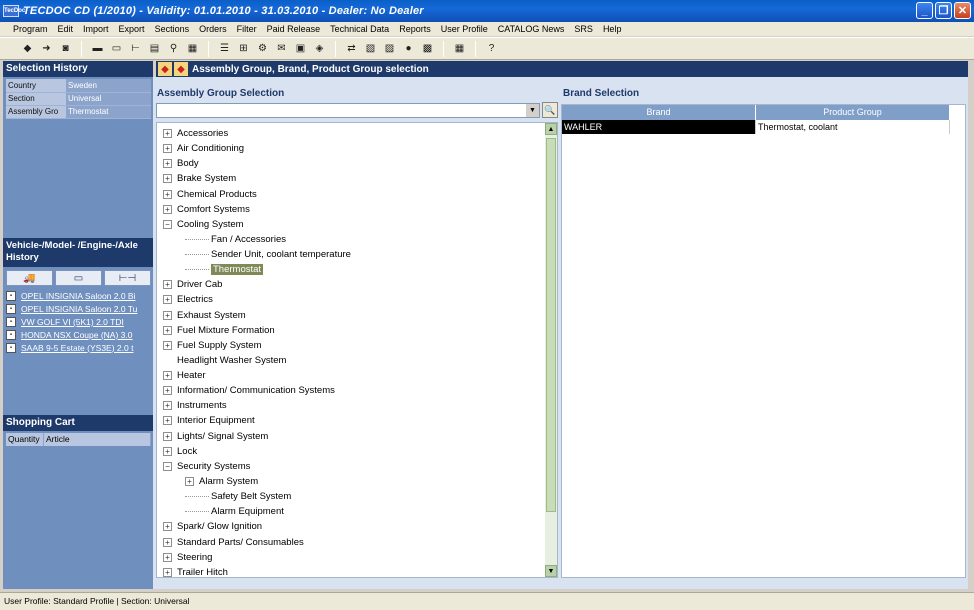 The height and width of the screenshot is (610, 974). What do you see at coordinates (550, 110) in the screenshot?
I see `search-icon: 🔍` at bounding box center [550, 110].